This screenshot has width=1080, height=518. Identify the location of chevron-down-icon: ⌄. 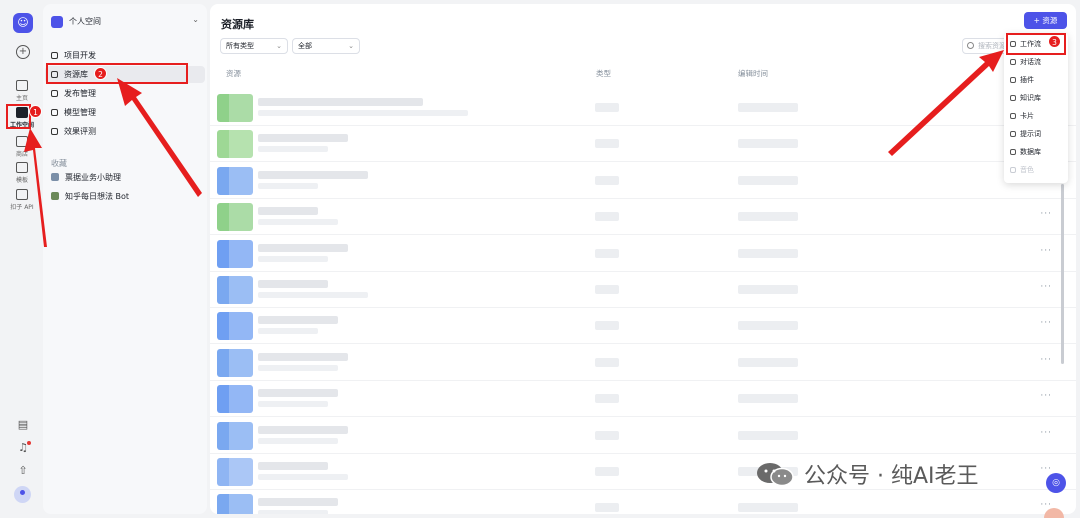
(351, 46).